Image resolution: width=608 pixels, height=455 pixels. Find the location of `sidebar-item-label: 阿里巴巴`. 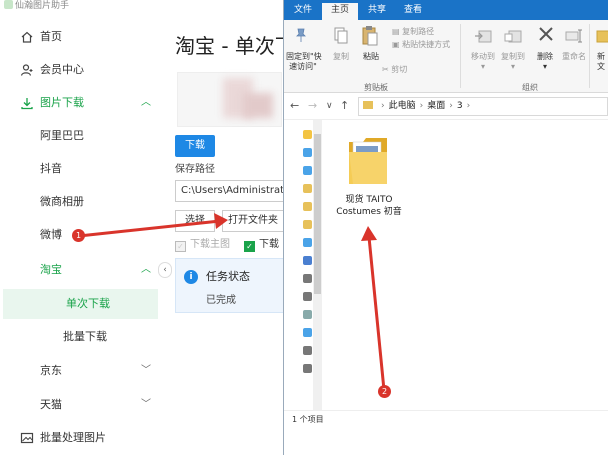

sidebar-item-label: 阿里巴巴 is located at coordinates (62, 135).